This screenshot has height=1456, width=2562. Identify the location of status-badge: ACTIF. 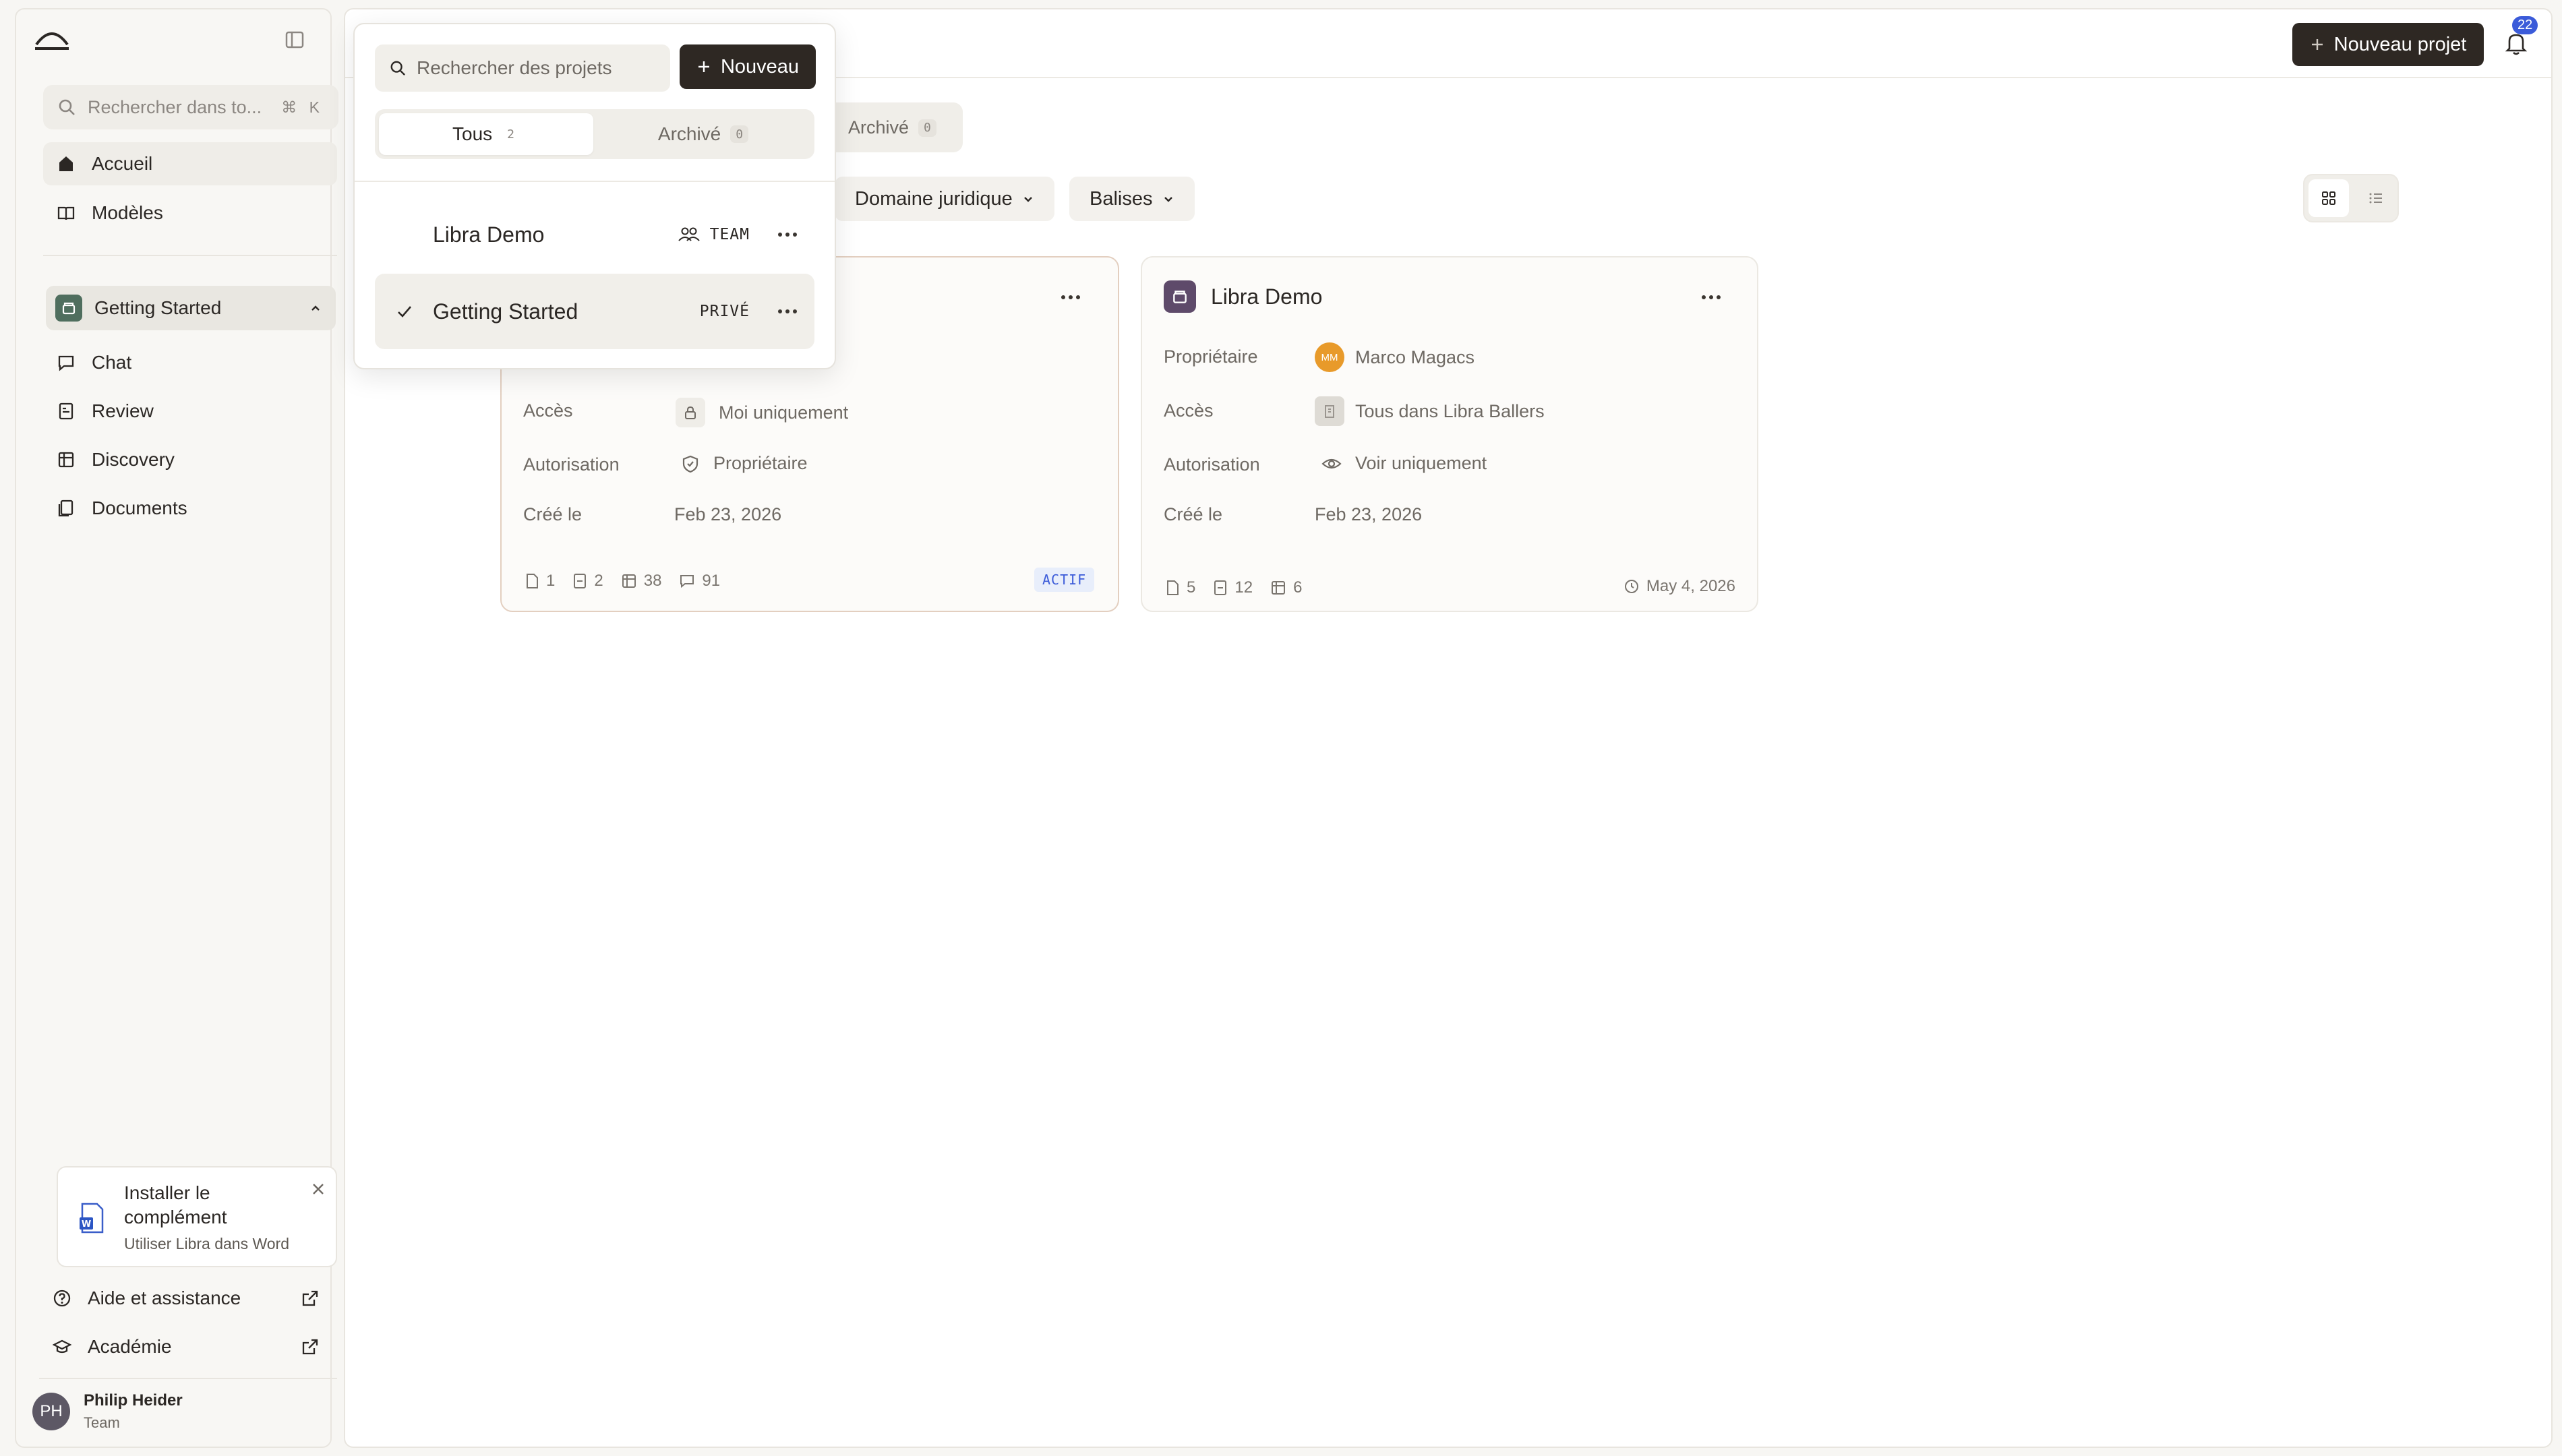
(1064, 580).